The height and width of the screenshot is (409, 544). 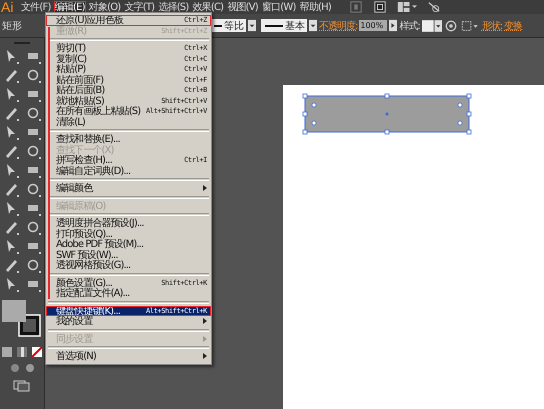 I want to click on menu-bar-item: 帮助(H), so click(x=315, y=7).